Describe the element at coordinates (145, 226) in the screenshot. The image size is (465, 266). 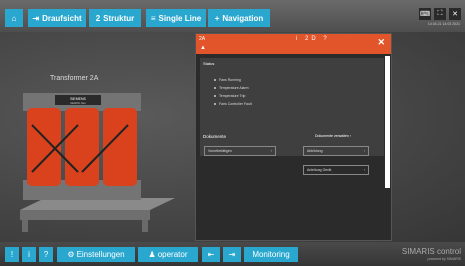
I see `base-leg-right` at that location.